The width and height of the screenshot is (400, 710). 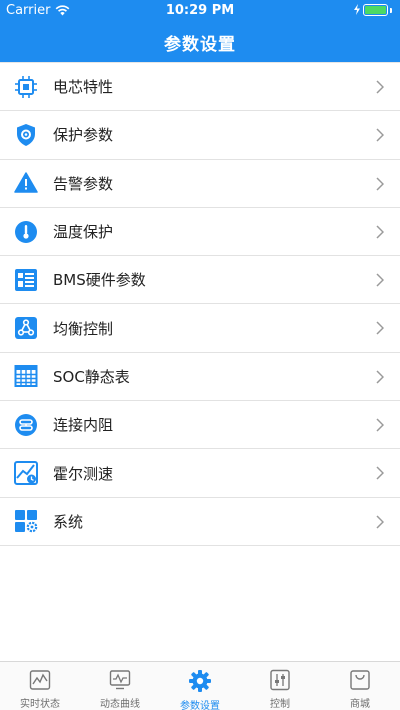 I want to click on status-bar: Carrier 10:29 PM, so click(x=200, y=11).